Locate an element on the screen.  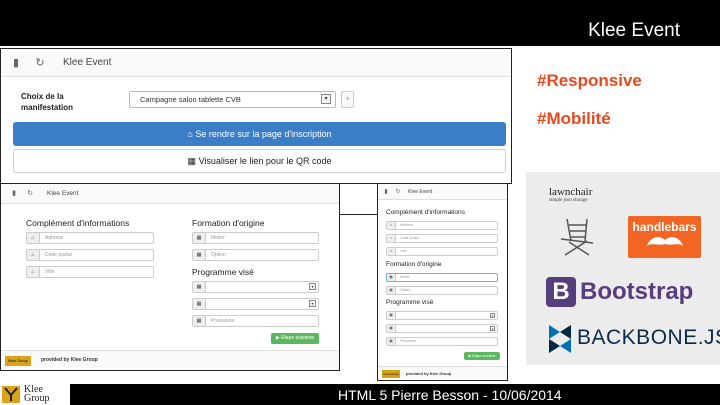
tag-responsive: #Responsive is located at coordinates (589, 80).